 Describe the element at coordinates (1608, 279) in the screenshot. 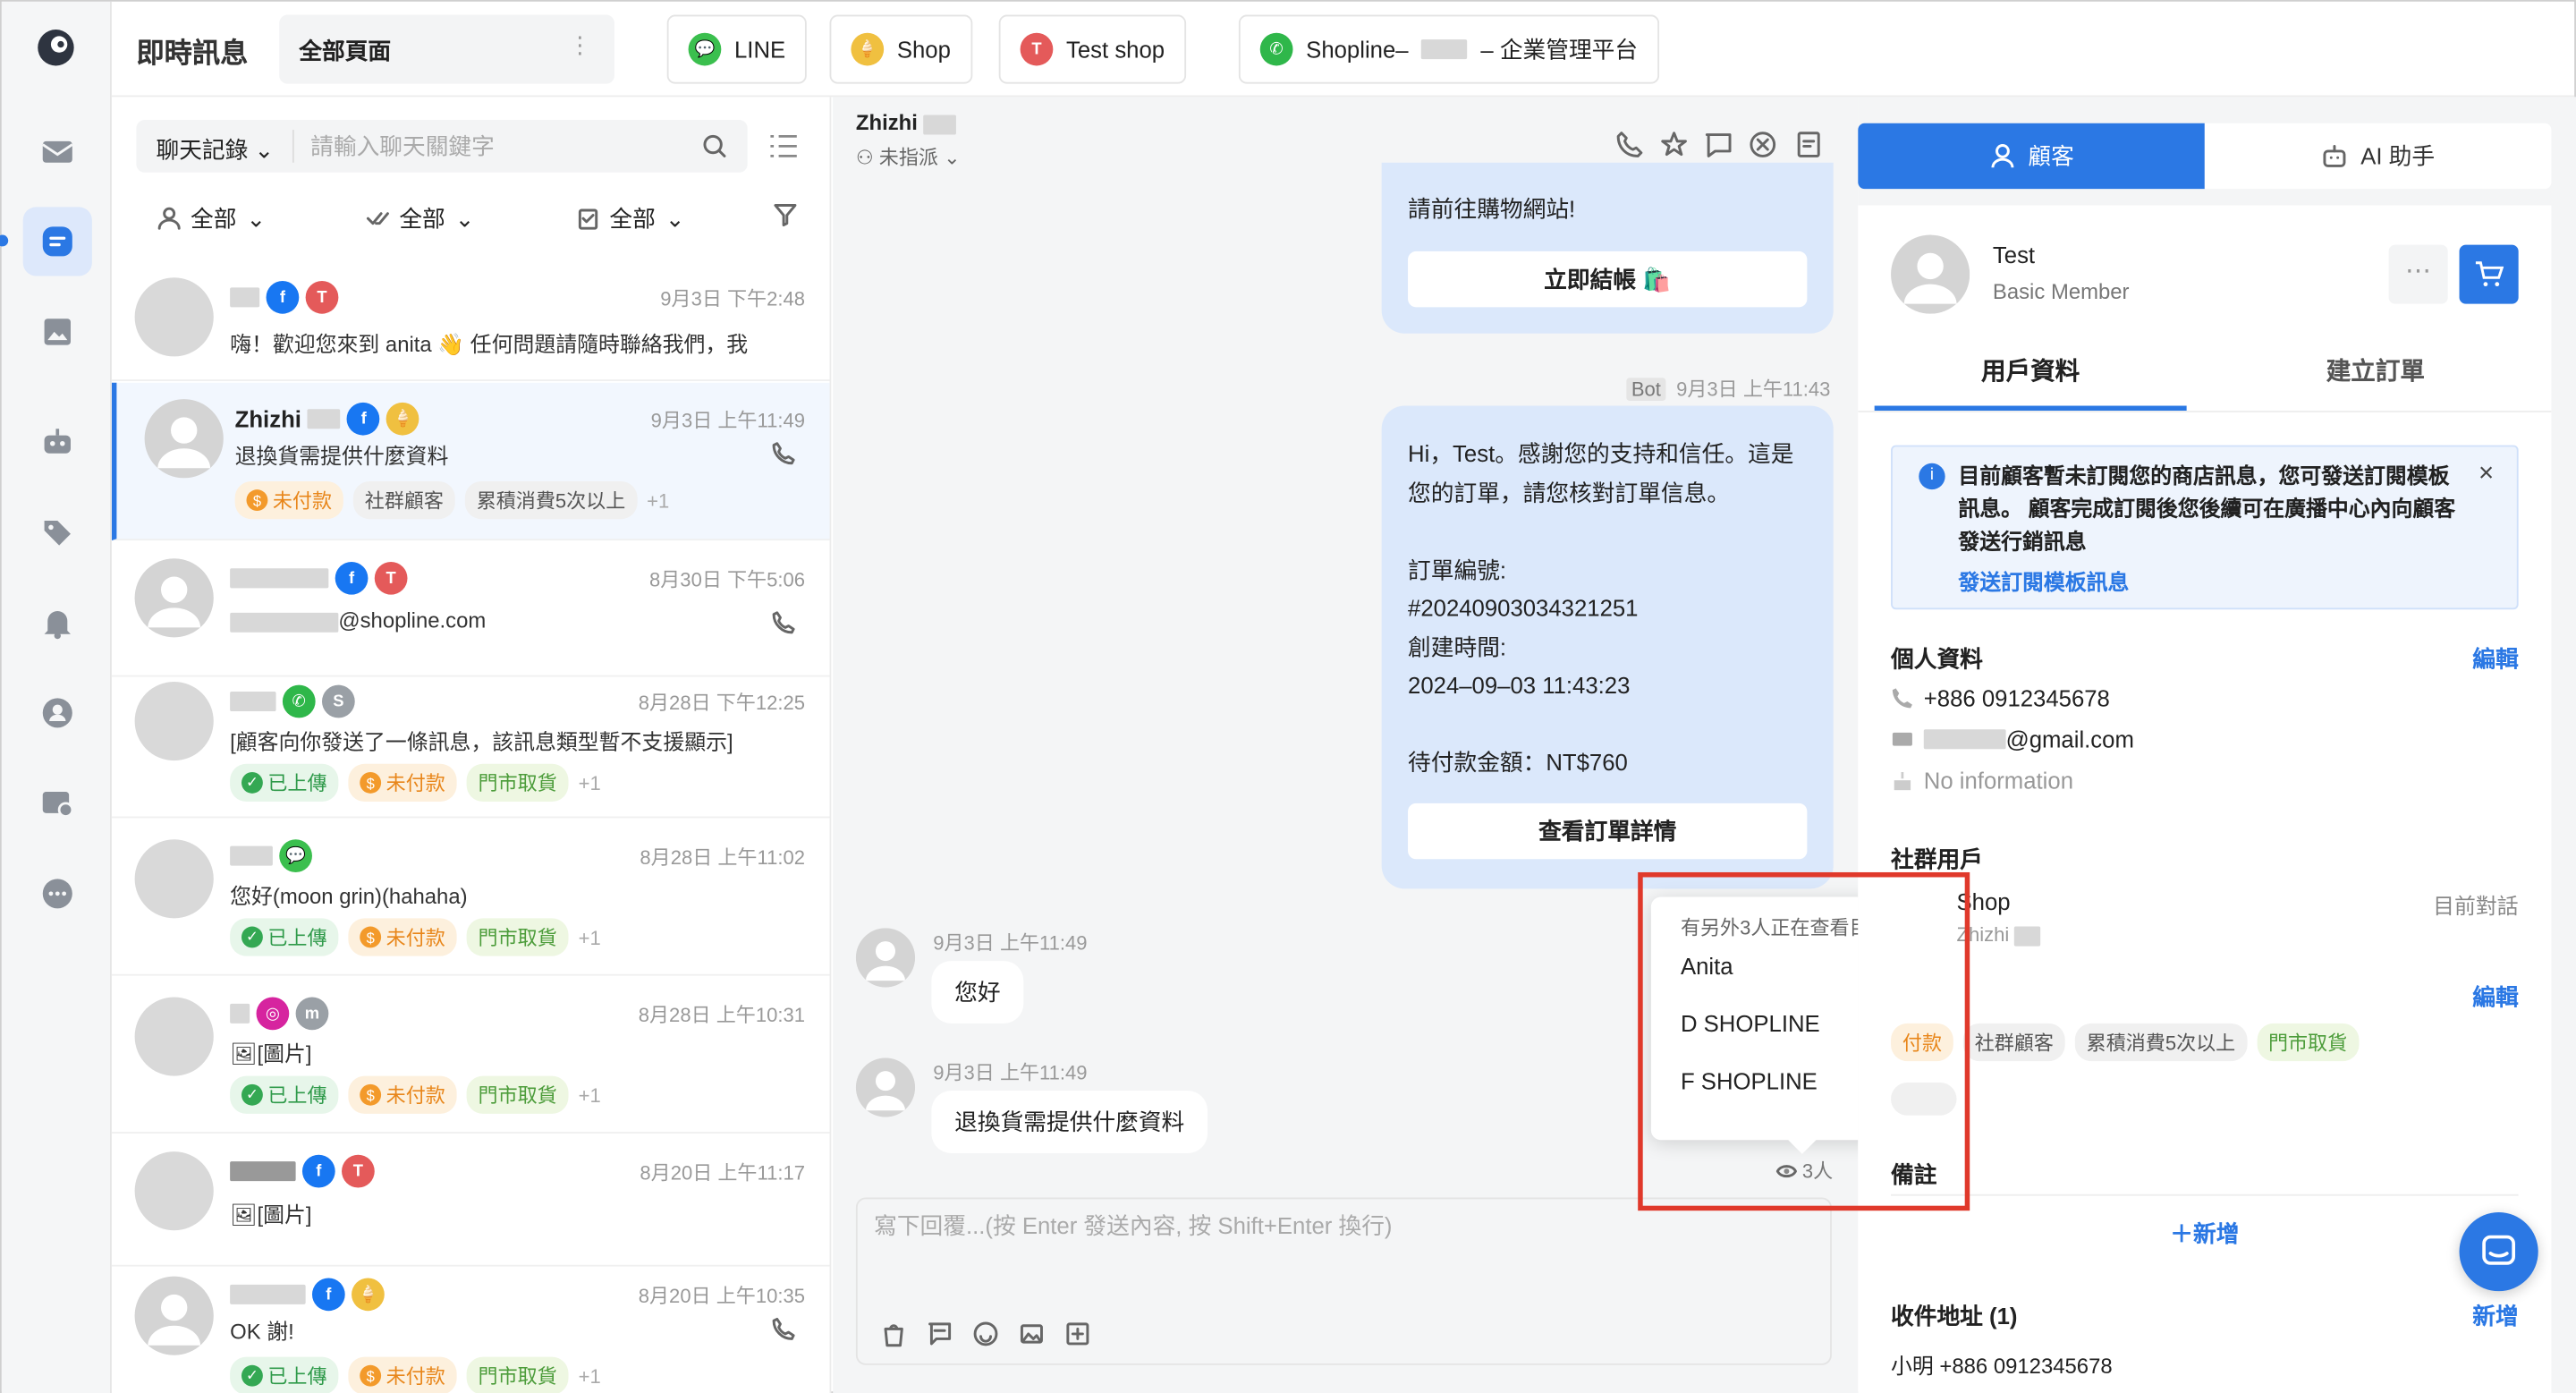

I see `checkout-button: 立即結帳 🛍️` at that location.